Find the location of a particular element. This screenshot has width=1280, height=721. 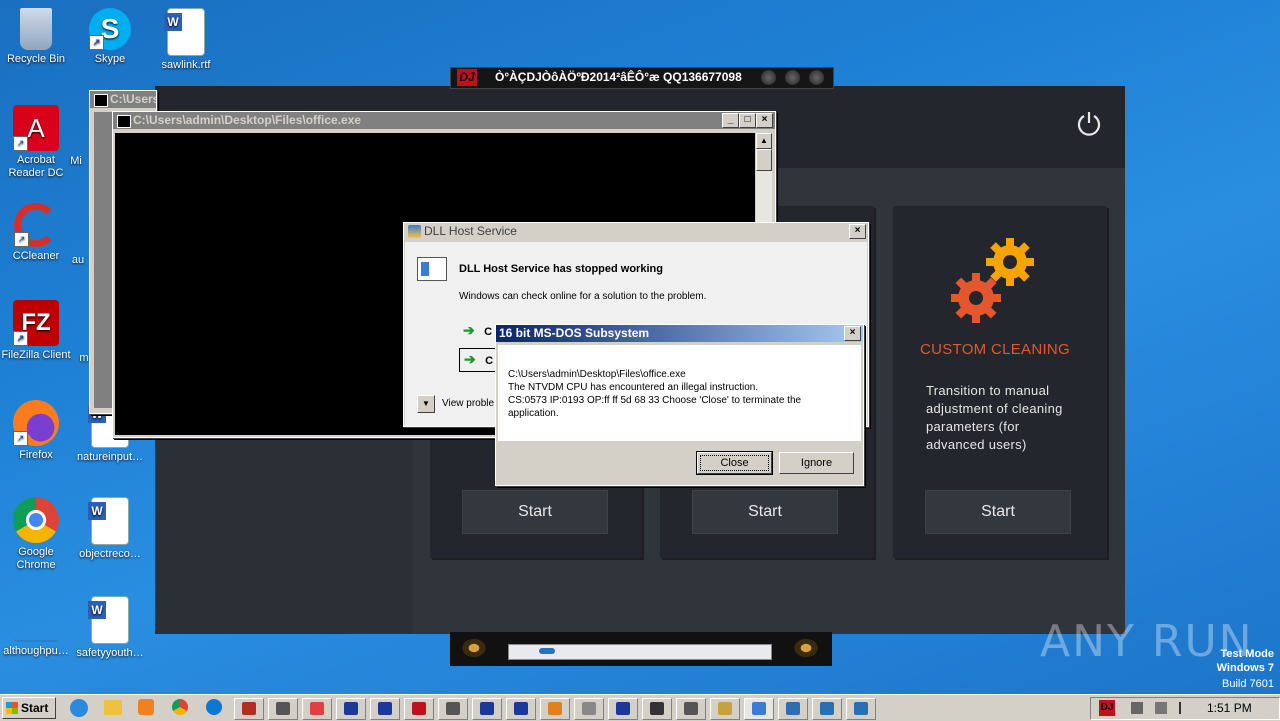

start-button-1: Start is located at coordinates (535, 512).